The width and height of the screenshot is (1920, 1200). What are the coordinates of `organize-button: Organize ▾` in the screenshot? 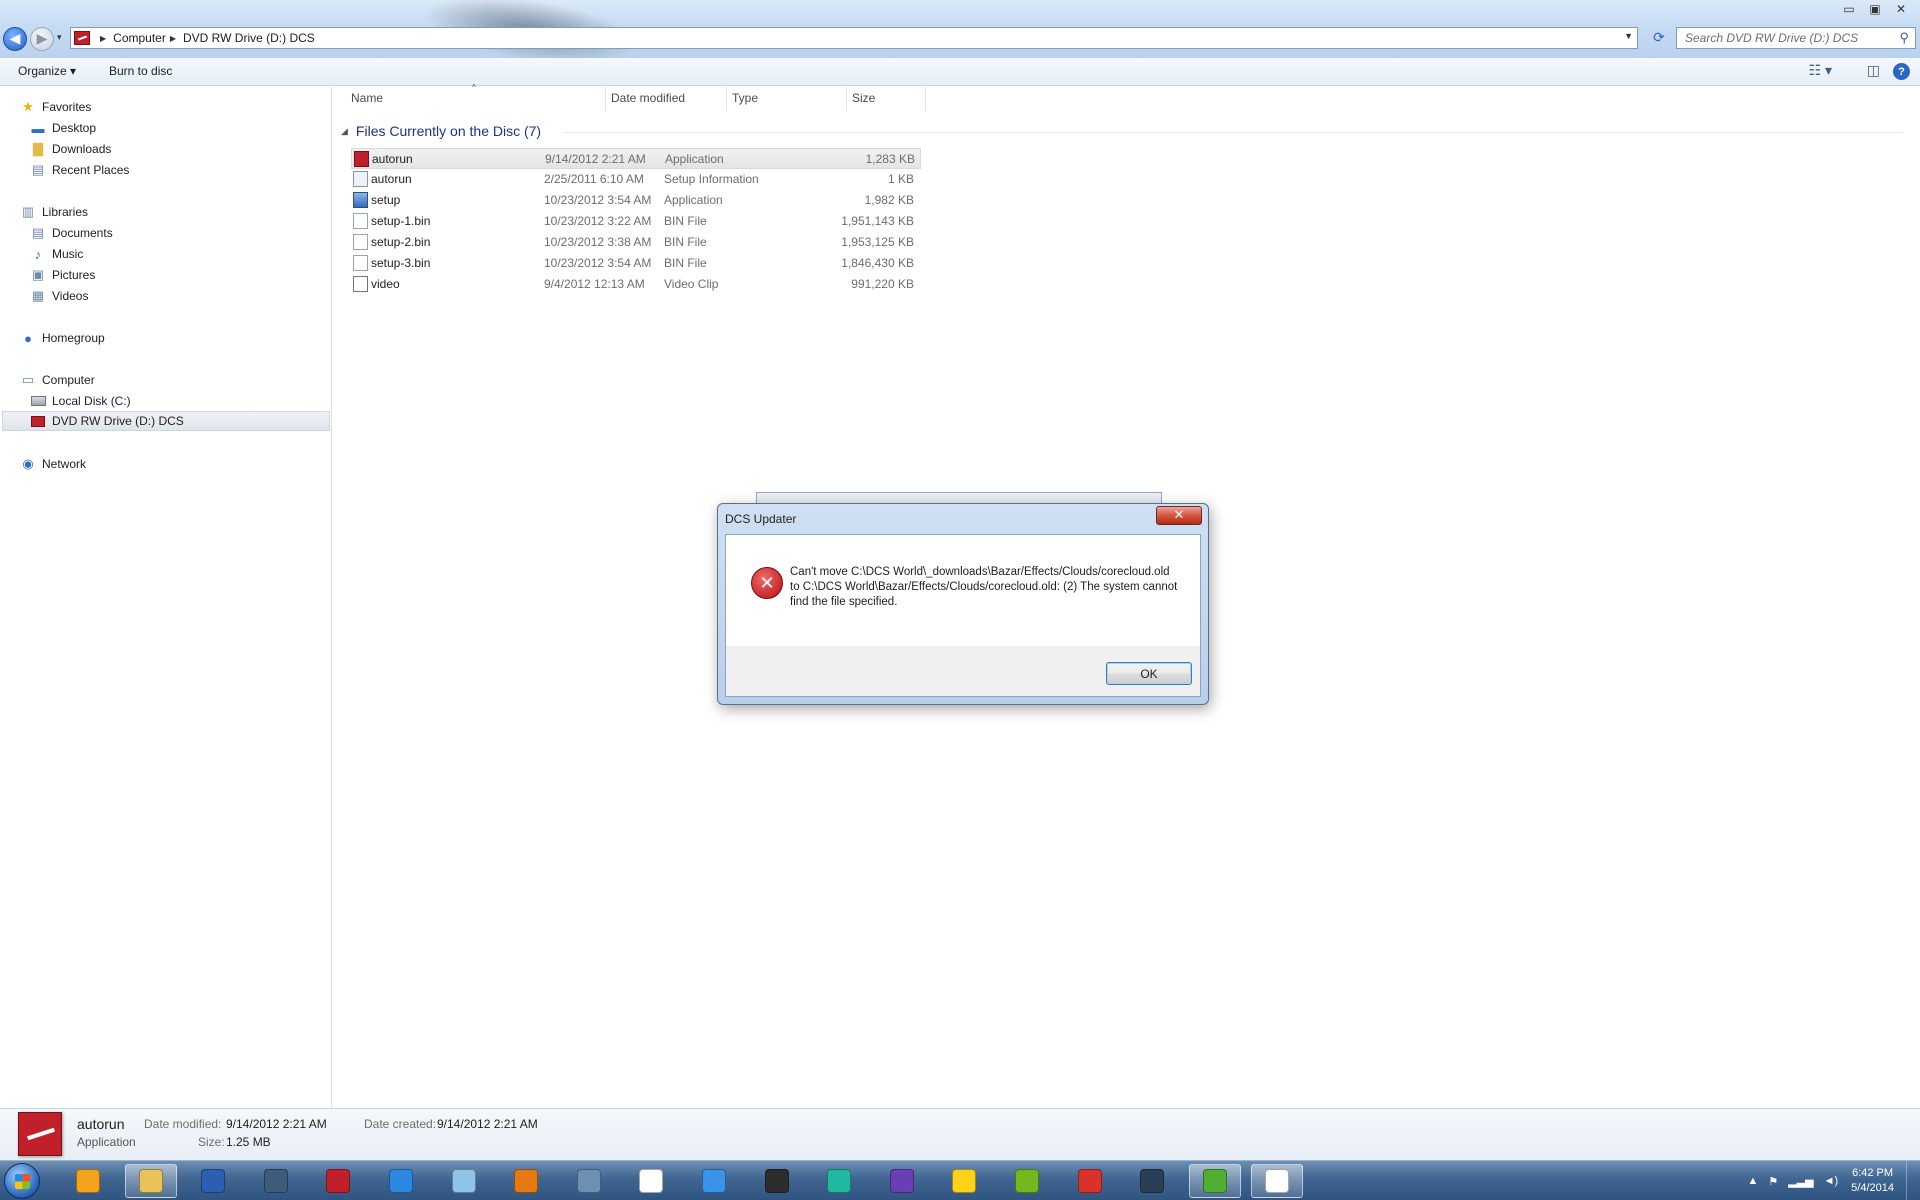 It's located at (47, 71).